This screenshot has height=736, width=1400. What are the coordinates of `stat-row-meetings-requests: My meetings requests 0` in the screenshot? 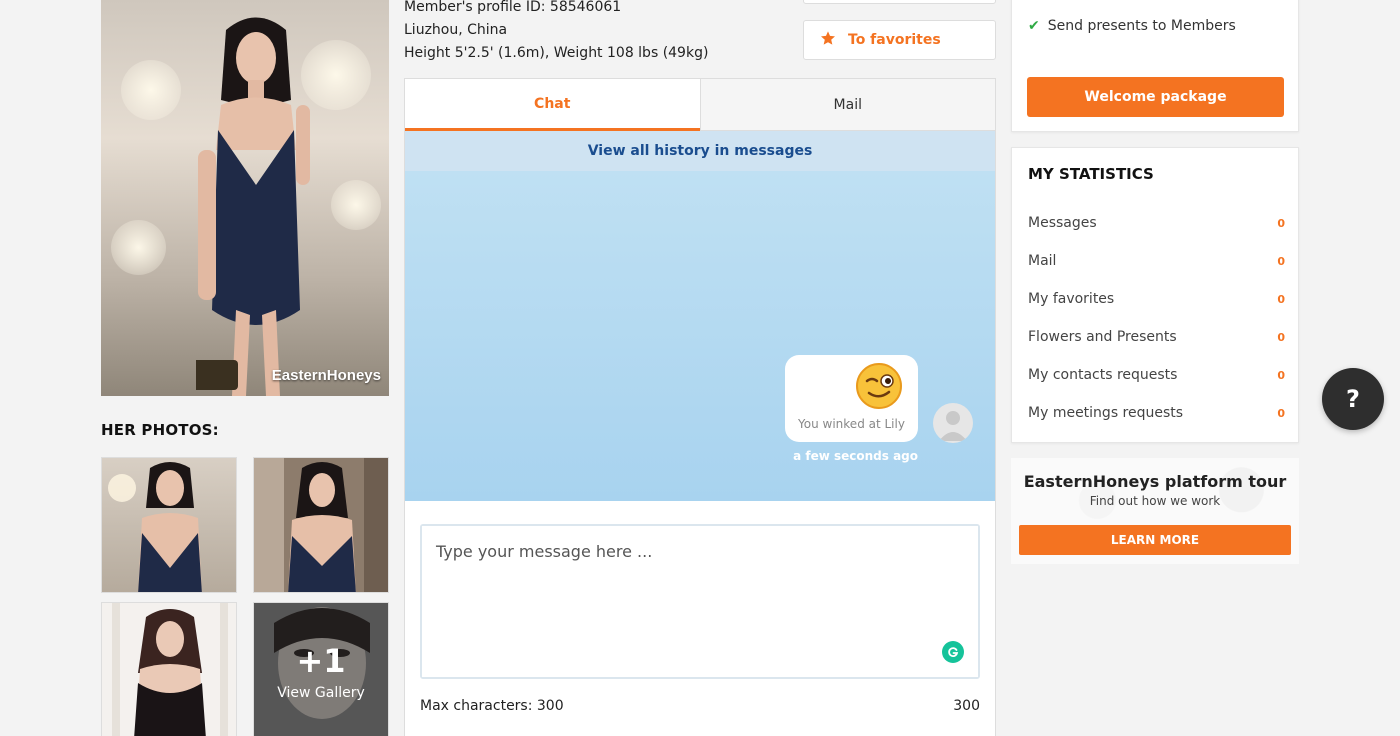 It's located at (1156, 413).